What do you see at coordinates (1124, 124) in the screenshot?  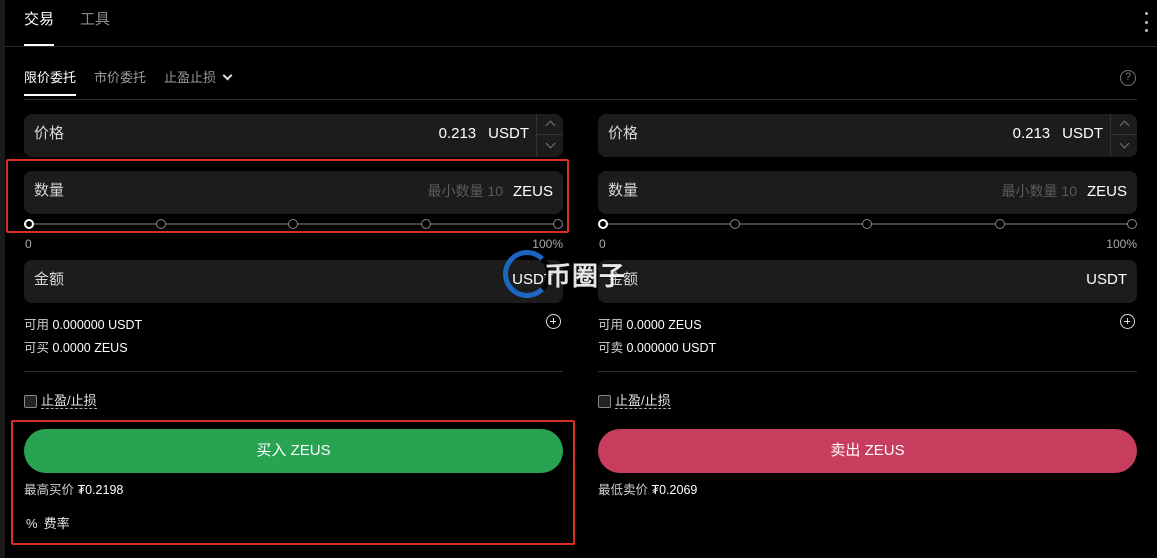 I see `sell-price-increment-icon` at bounding box center [1124, 124].